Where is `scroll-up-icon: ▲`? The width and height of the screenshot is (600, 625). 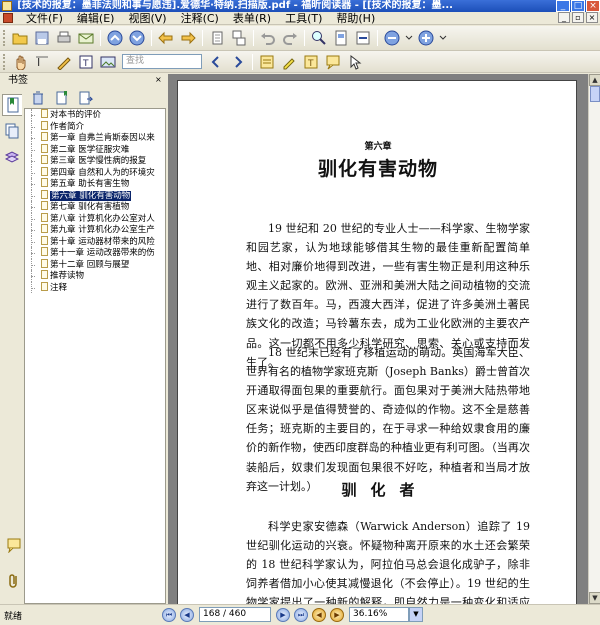
scroll-up-icon: ▲ is located at coordinates (594, 80).